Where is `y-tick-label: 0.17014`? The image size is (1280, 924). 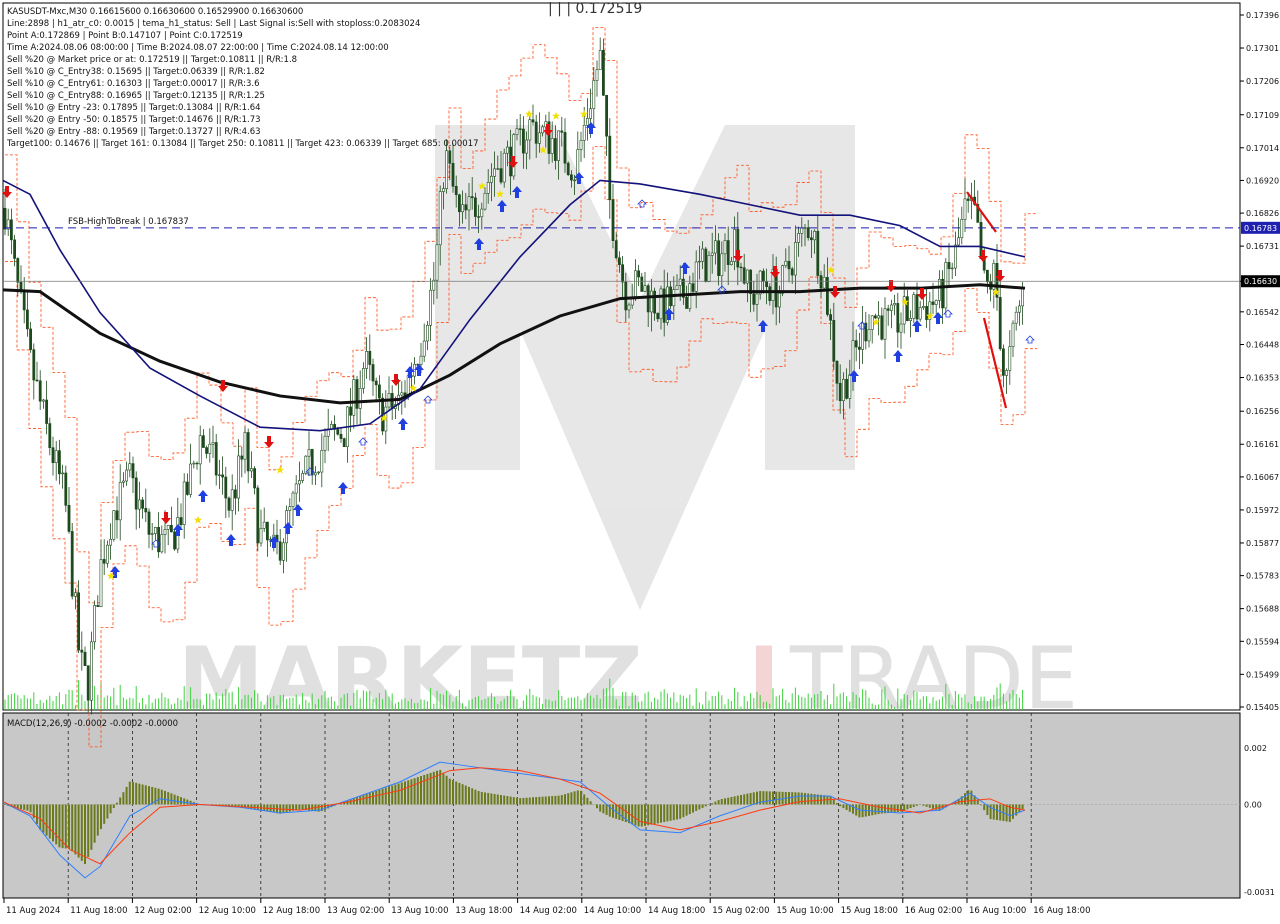 y-tick-label: 0.17014 is located at coordinates (1262, 148).